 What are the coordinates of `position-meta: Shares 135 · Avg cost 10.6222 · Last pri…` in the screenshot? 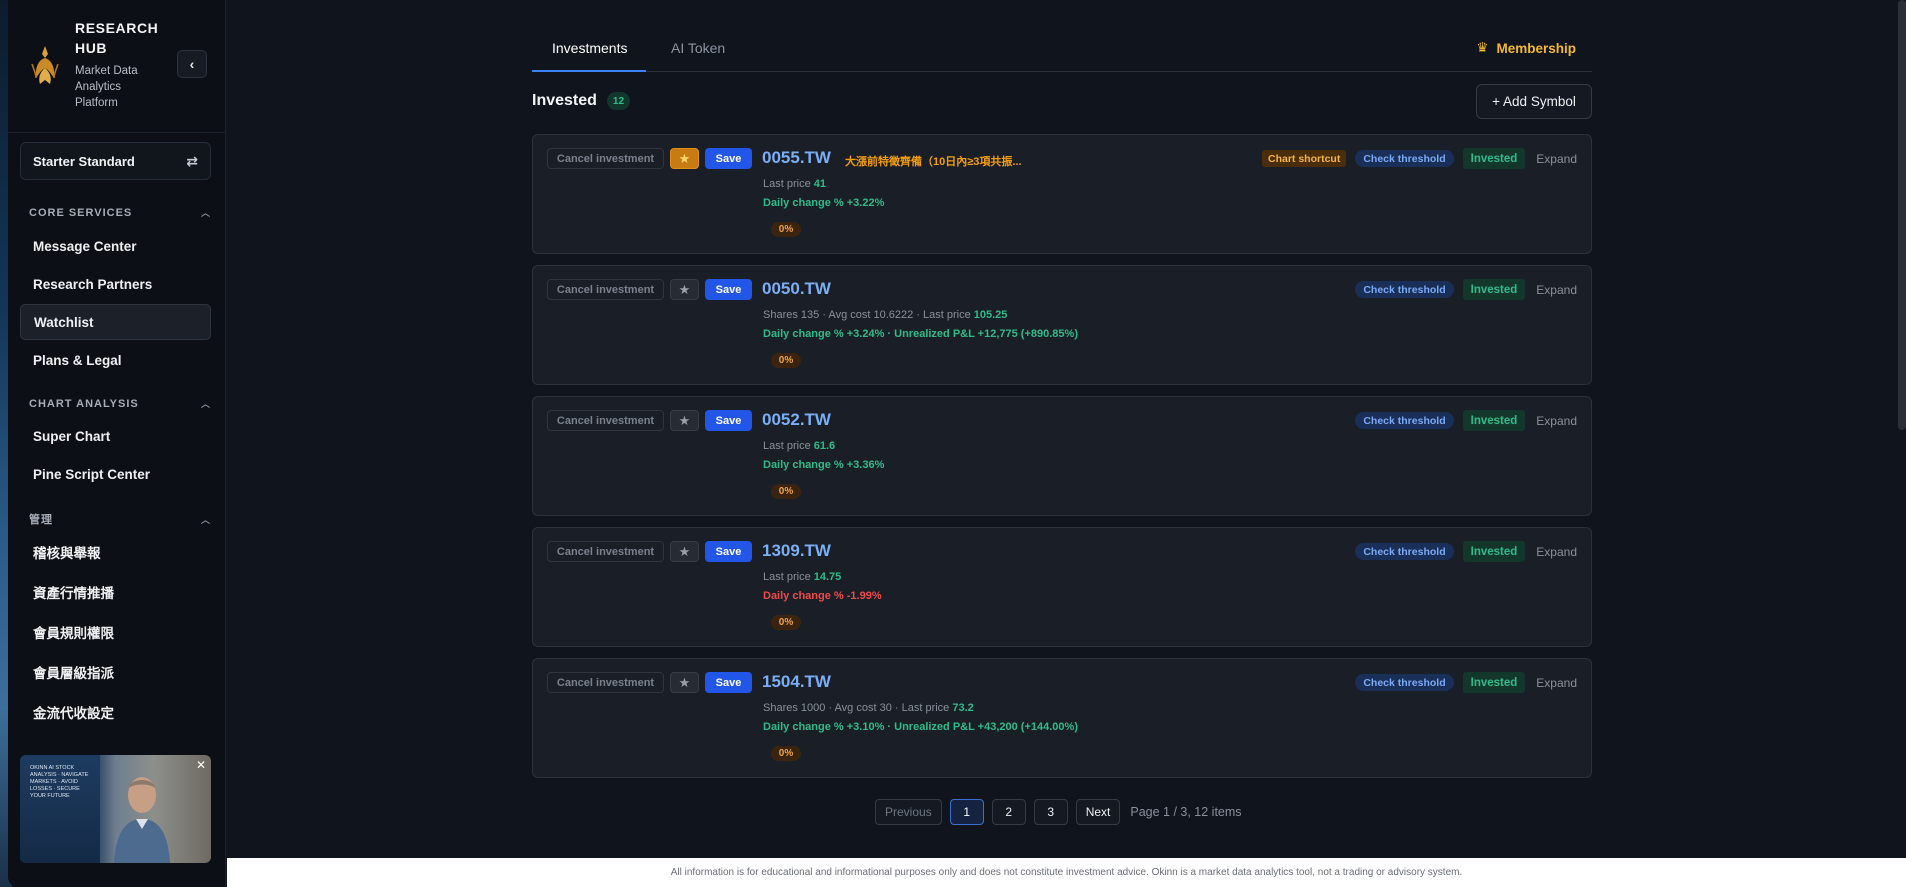 It's located at (885, 315).